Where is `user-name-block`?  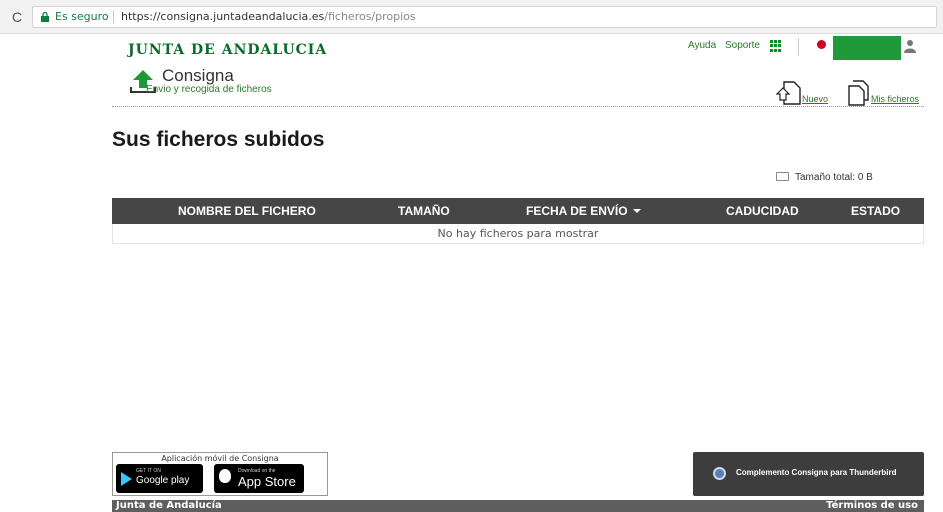
user-name-block is located at coordinates (867, 48).